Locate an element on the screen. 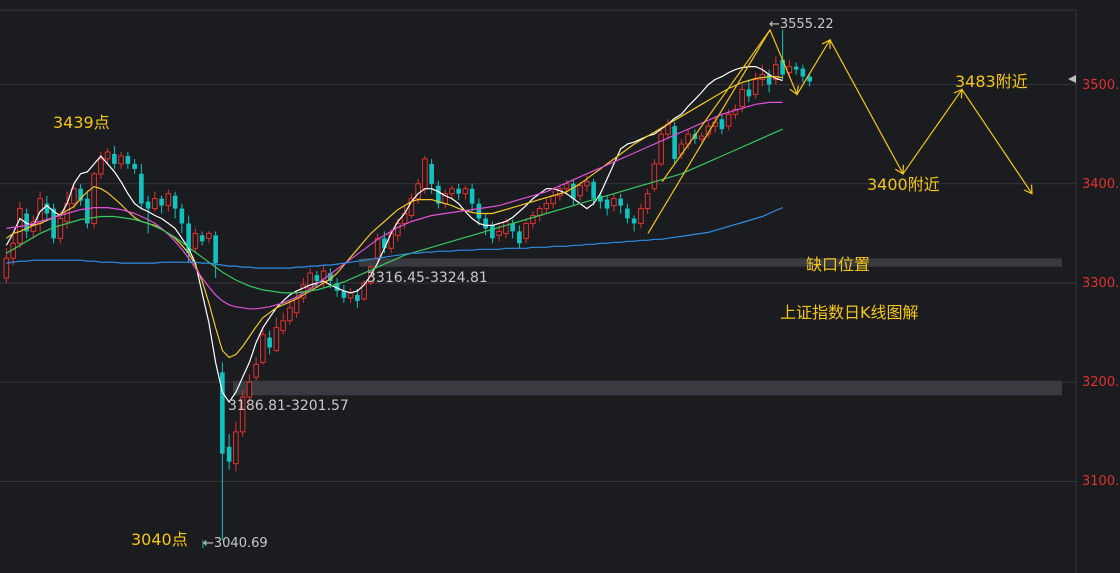 Image resolution: width=1120 pixels, height=573 pixels. gap-lower-range-label: 3186.81-3201.57 is located at coordinates (288, 406).